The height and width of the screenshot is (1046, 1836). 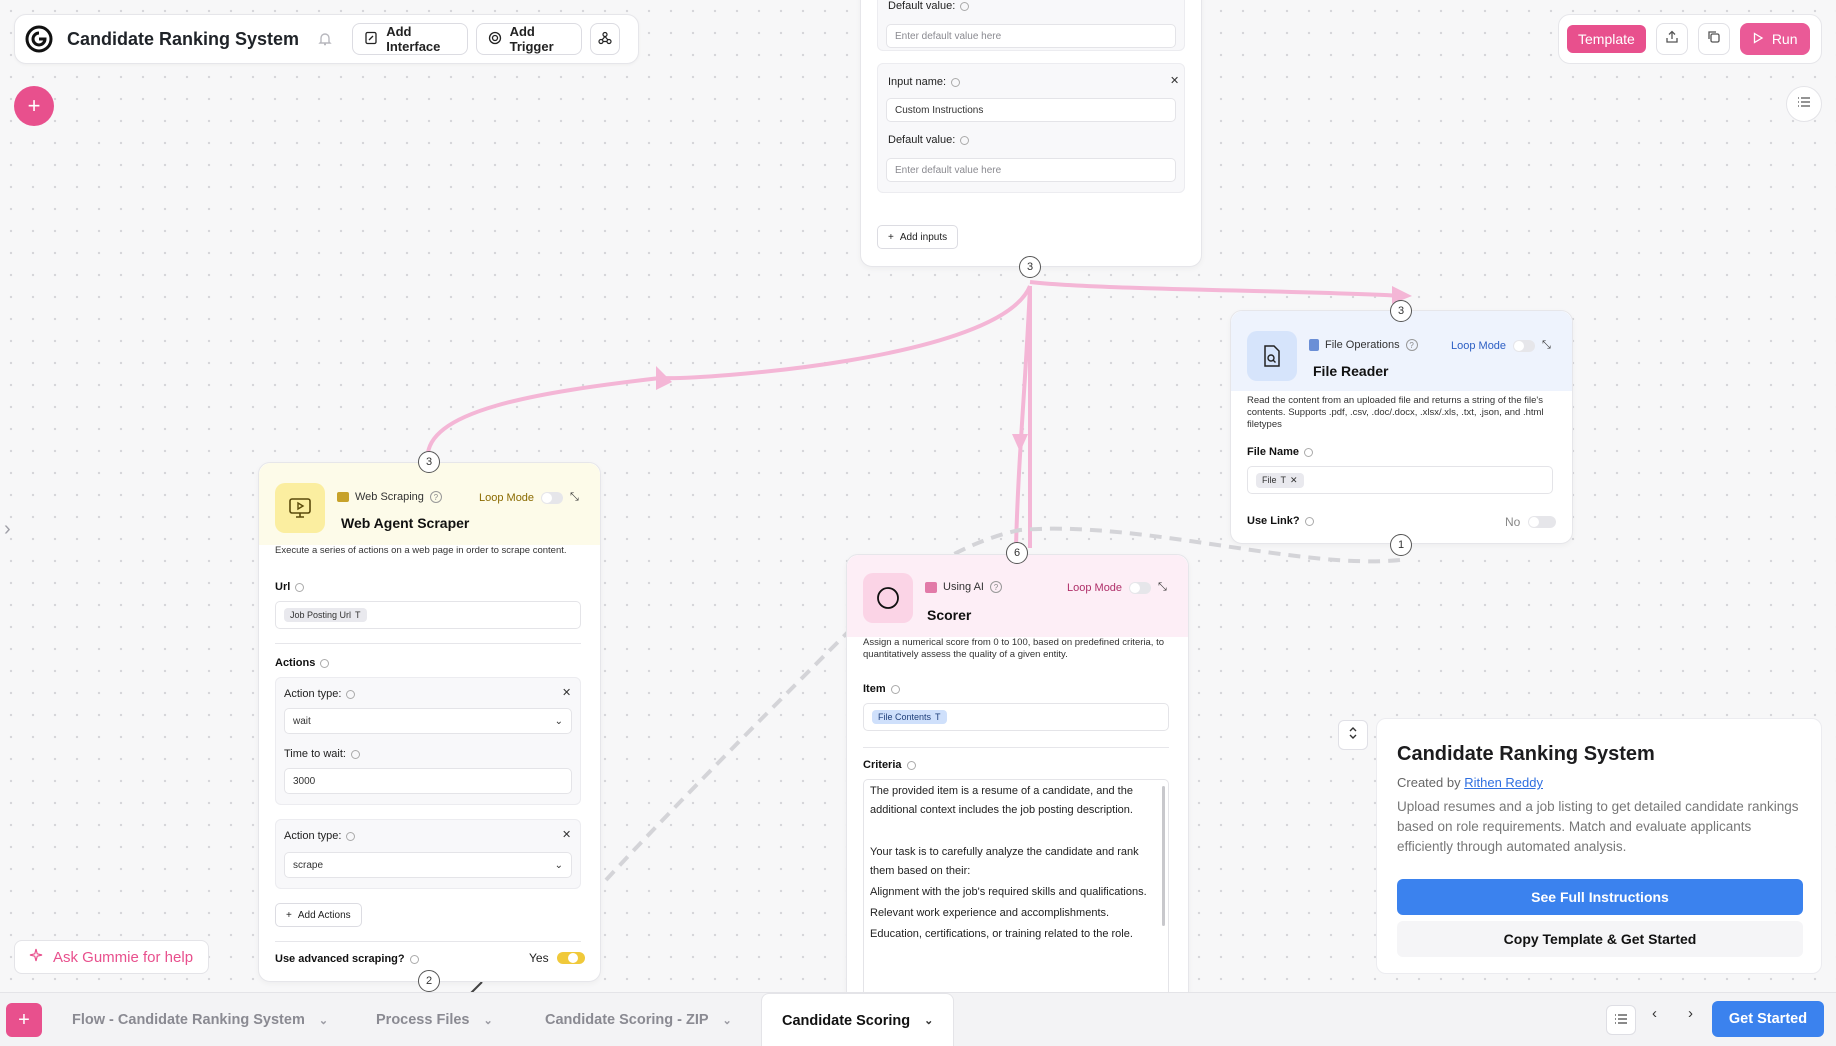 I want to click on input-name-field: Custom Instructions, so click(x=1031, y=110).